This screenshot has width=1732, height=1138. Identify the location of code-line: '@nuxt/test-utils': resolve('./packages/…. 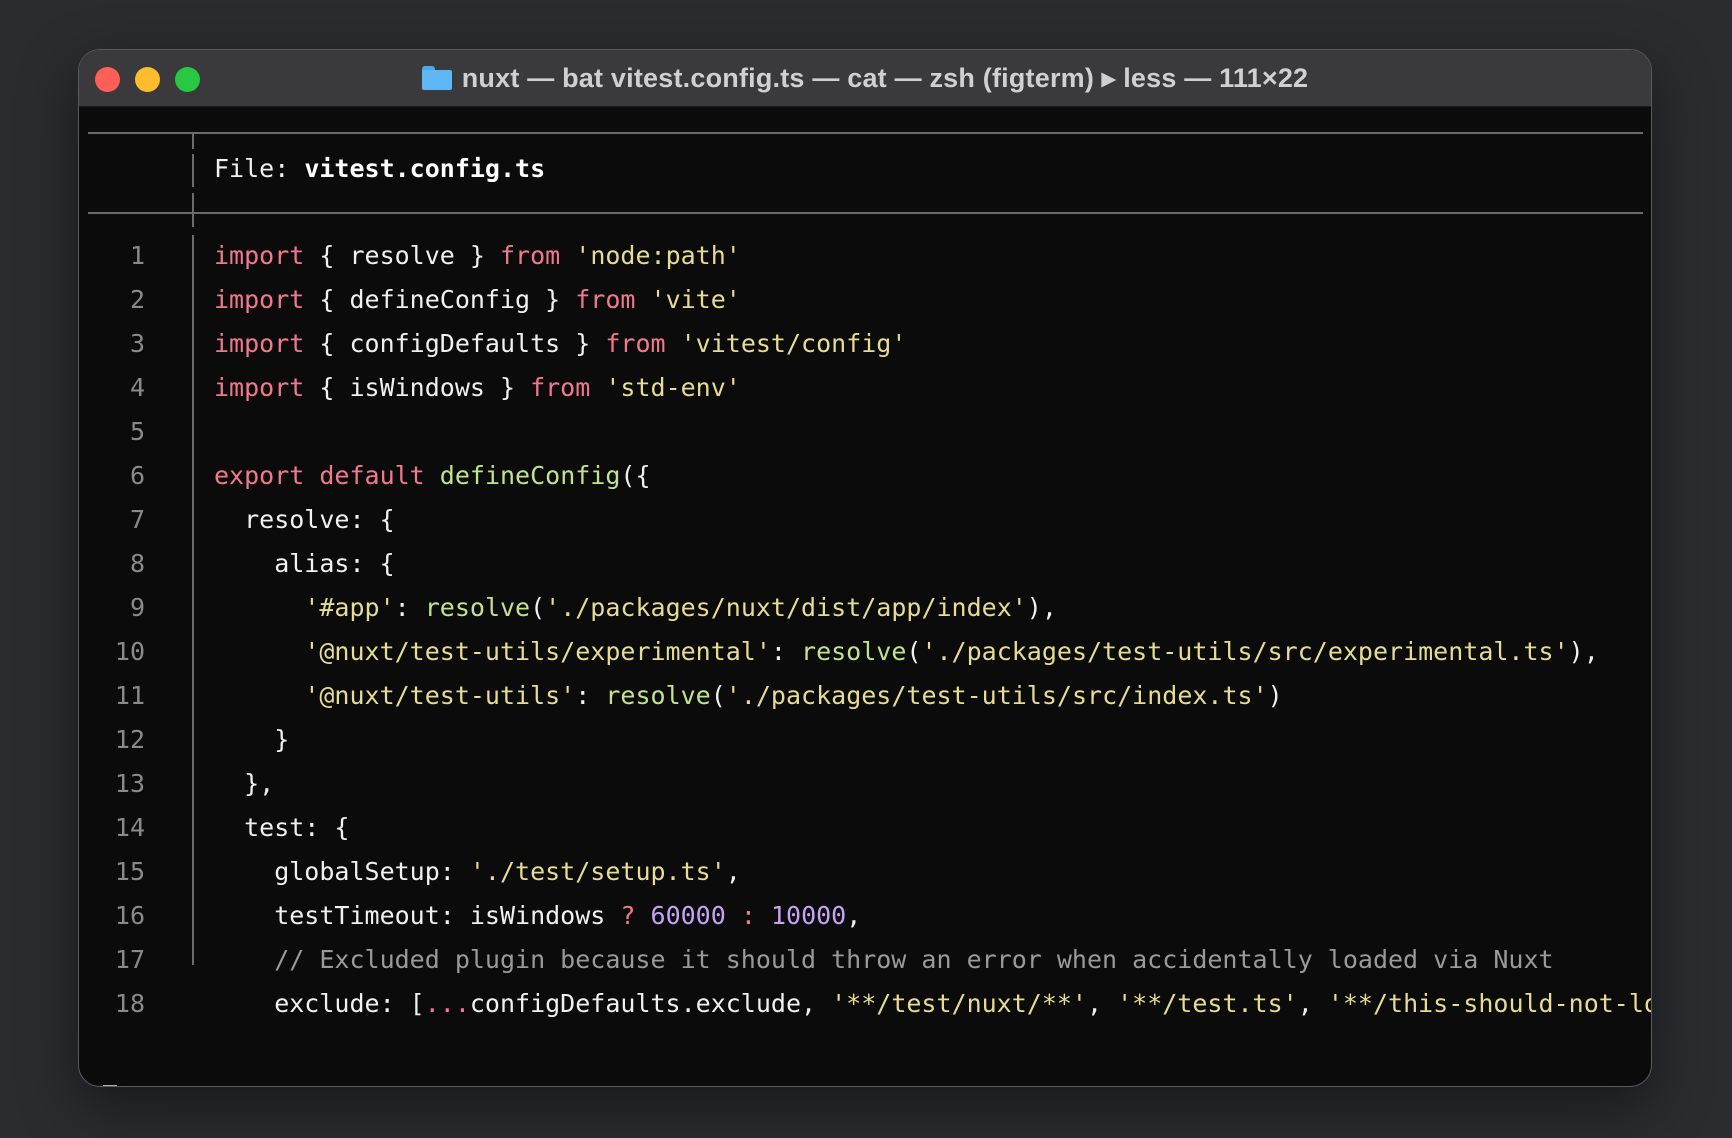
(748, 696).